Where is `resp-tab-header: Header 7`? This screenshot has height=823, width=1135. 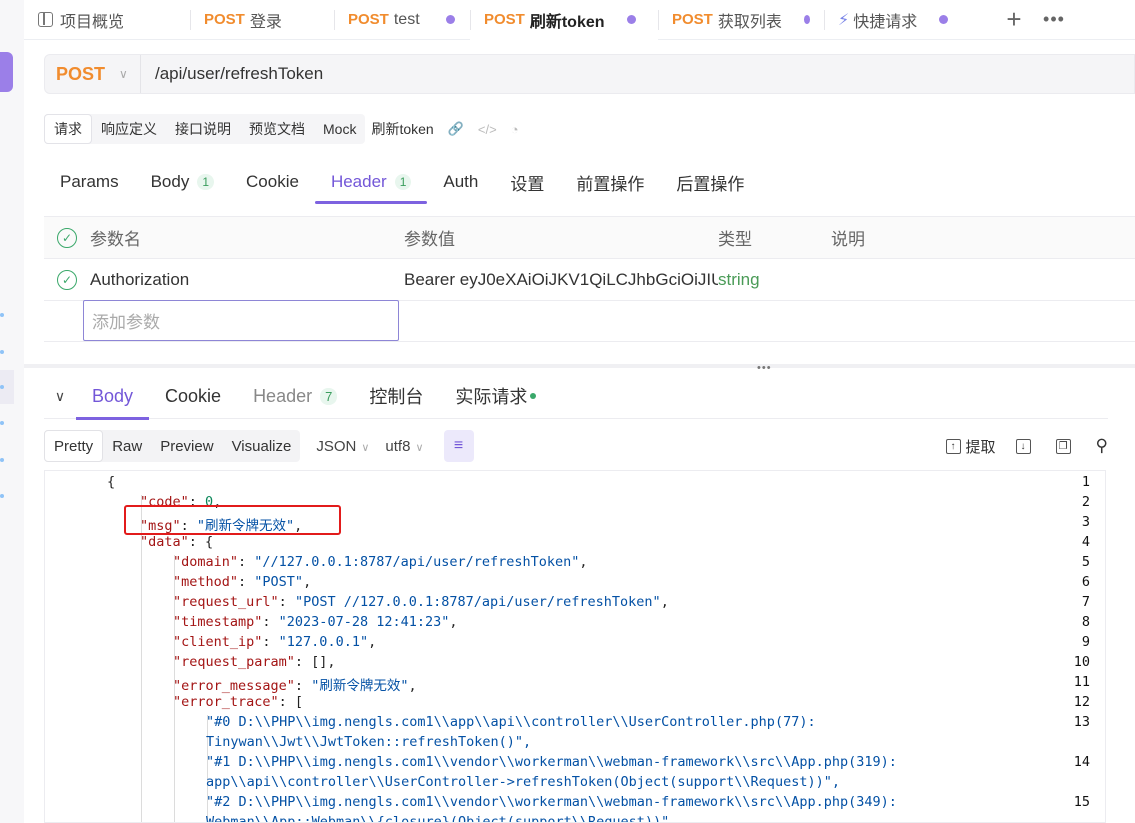 resp-tab-header: Header 7 is located at coordinates (295, 396).